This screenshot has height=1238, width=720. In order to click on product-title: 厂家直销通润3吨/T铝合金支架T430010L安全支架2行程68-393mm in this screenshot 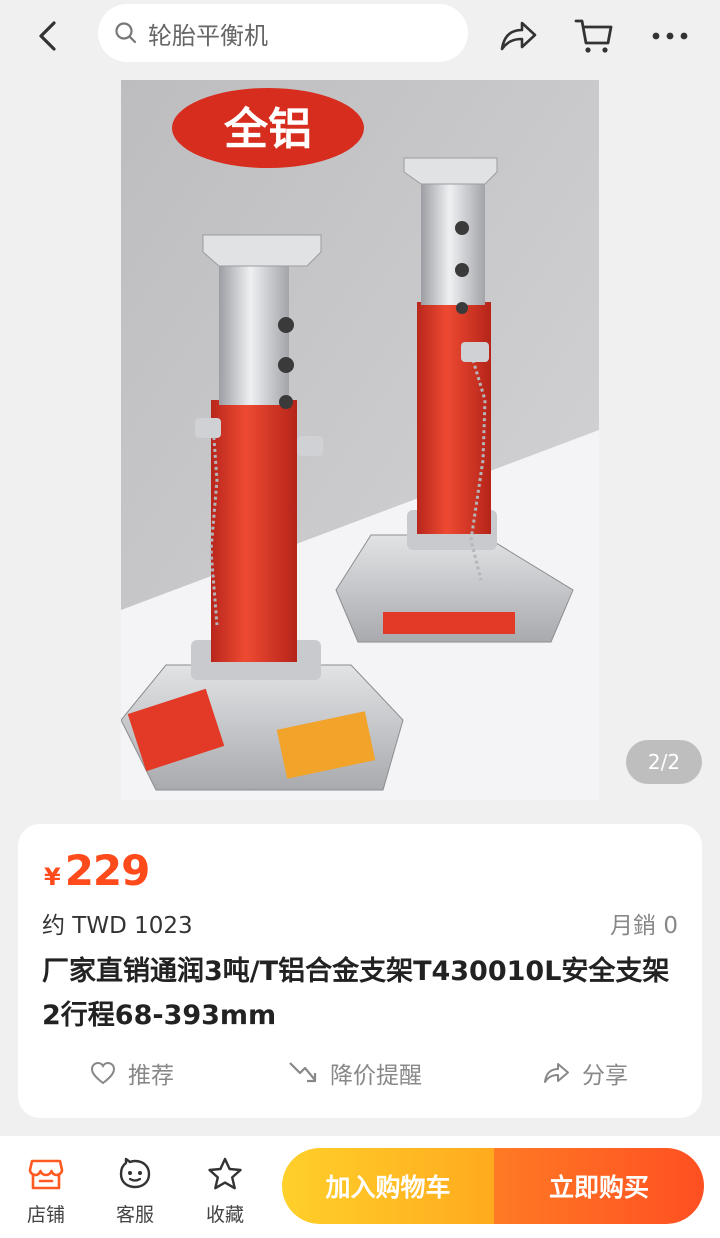, I will do `click(356, 993)`.